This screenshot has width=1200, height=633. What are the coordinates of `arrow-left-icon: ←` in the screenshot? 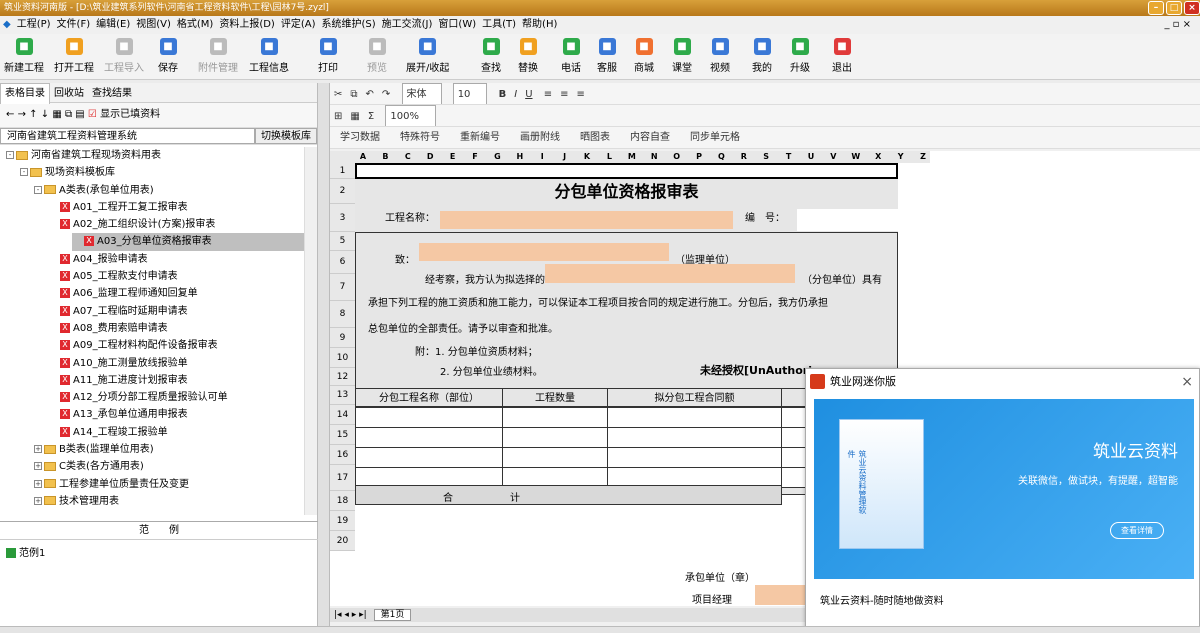 It's located at (10, 114).